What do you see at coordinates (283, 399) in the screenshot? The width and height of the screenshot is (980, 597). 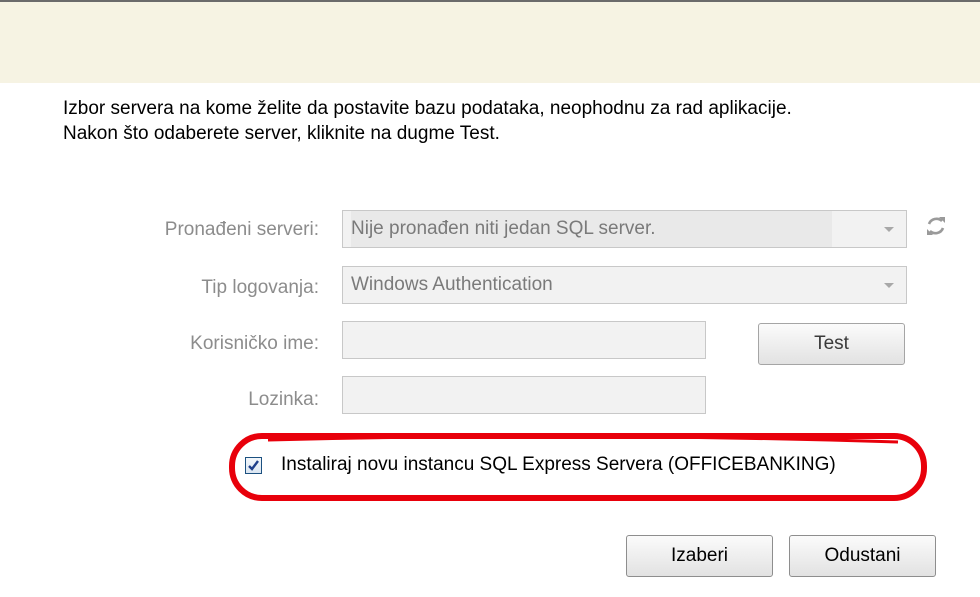 I see `password-label: Lozinka:` at bounding box center [283, 399].